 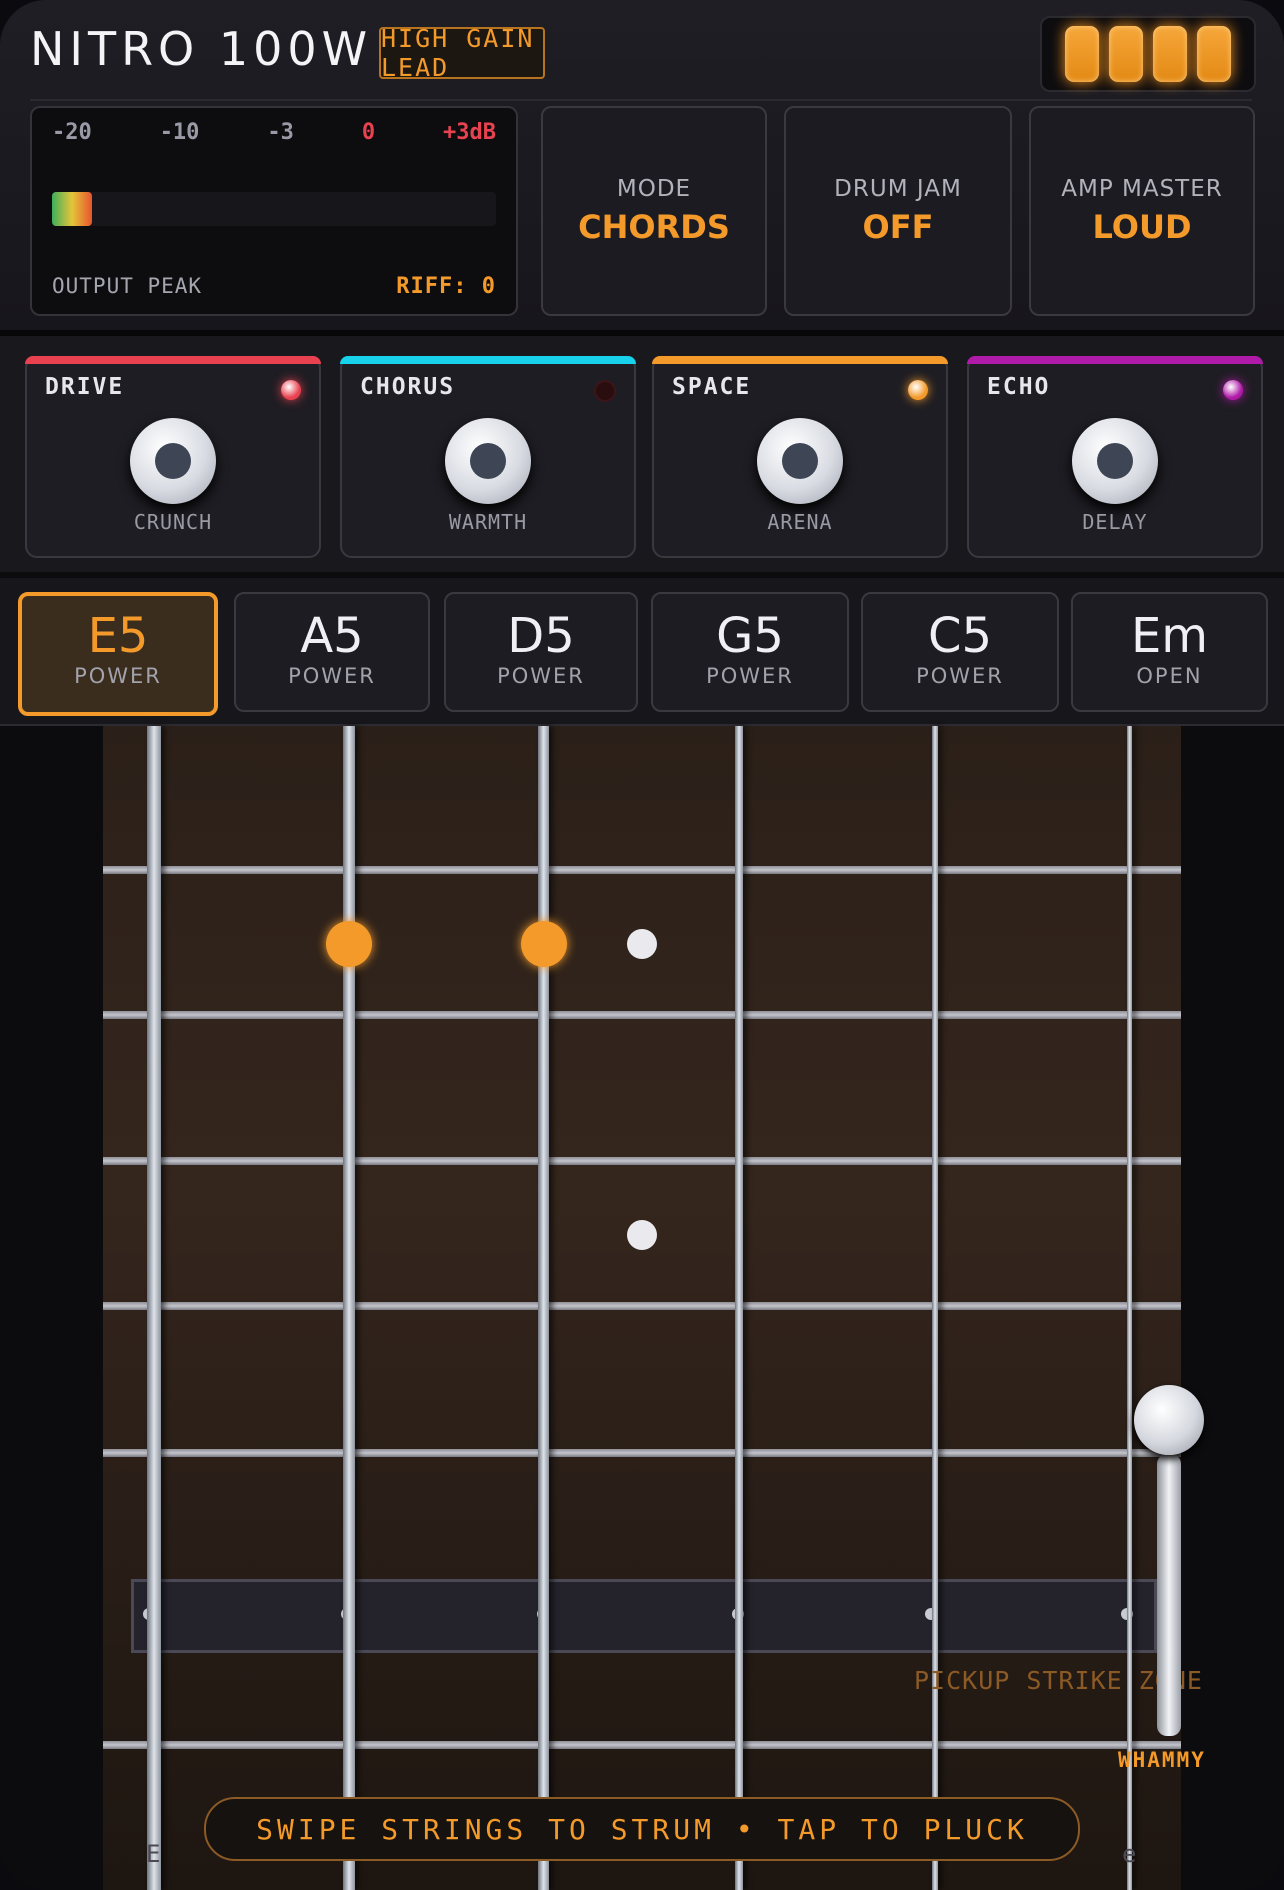 What do you see at coordinates (1162, 1760) in the screenshot?
I see `whammy-label: WHAMMY` at bounding box center [1162, 1760].